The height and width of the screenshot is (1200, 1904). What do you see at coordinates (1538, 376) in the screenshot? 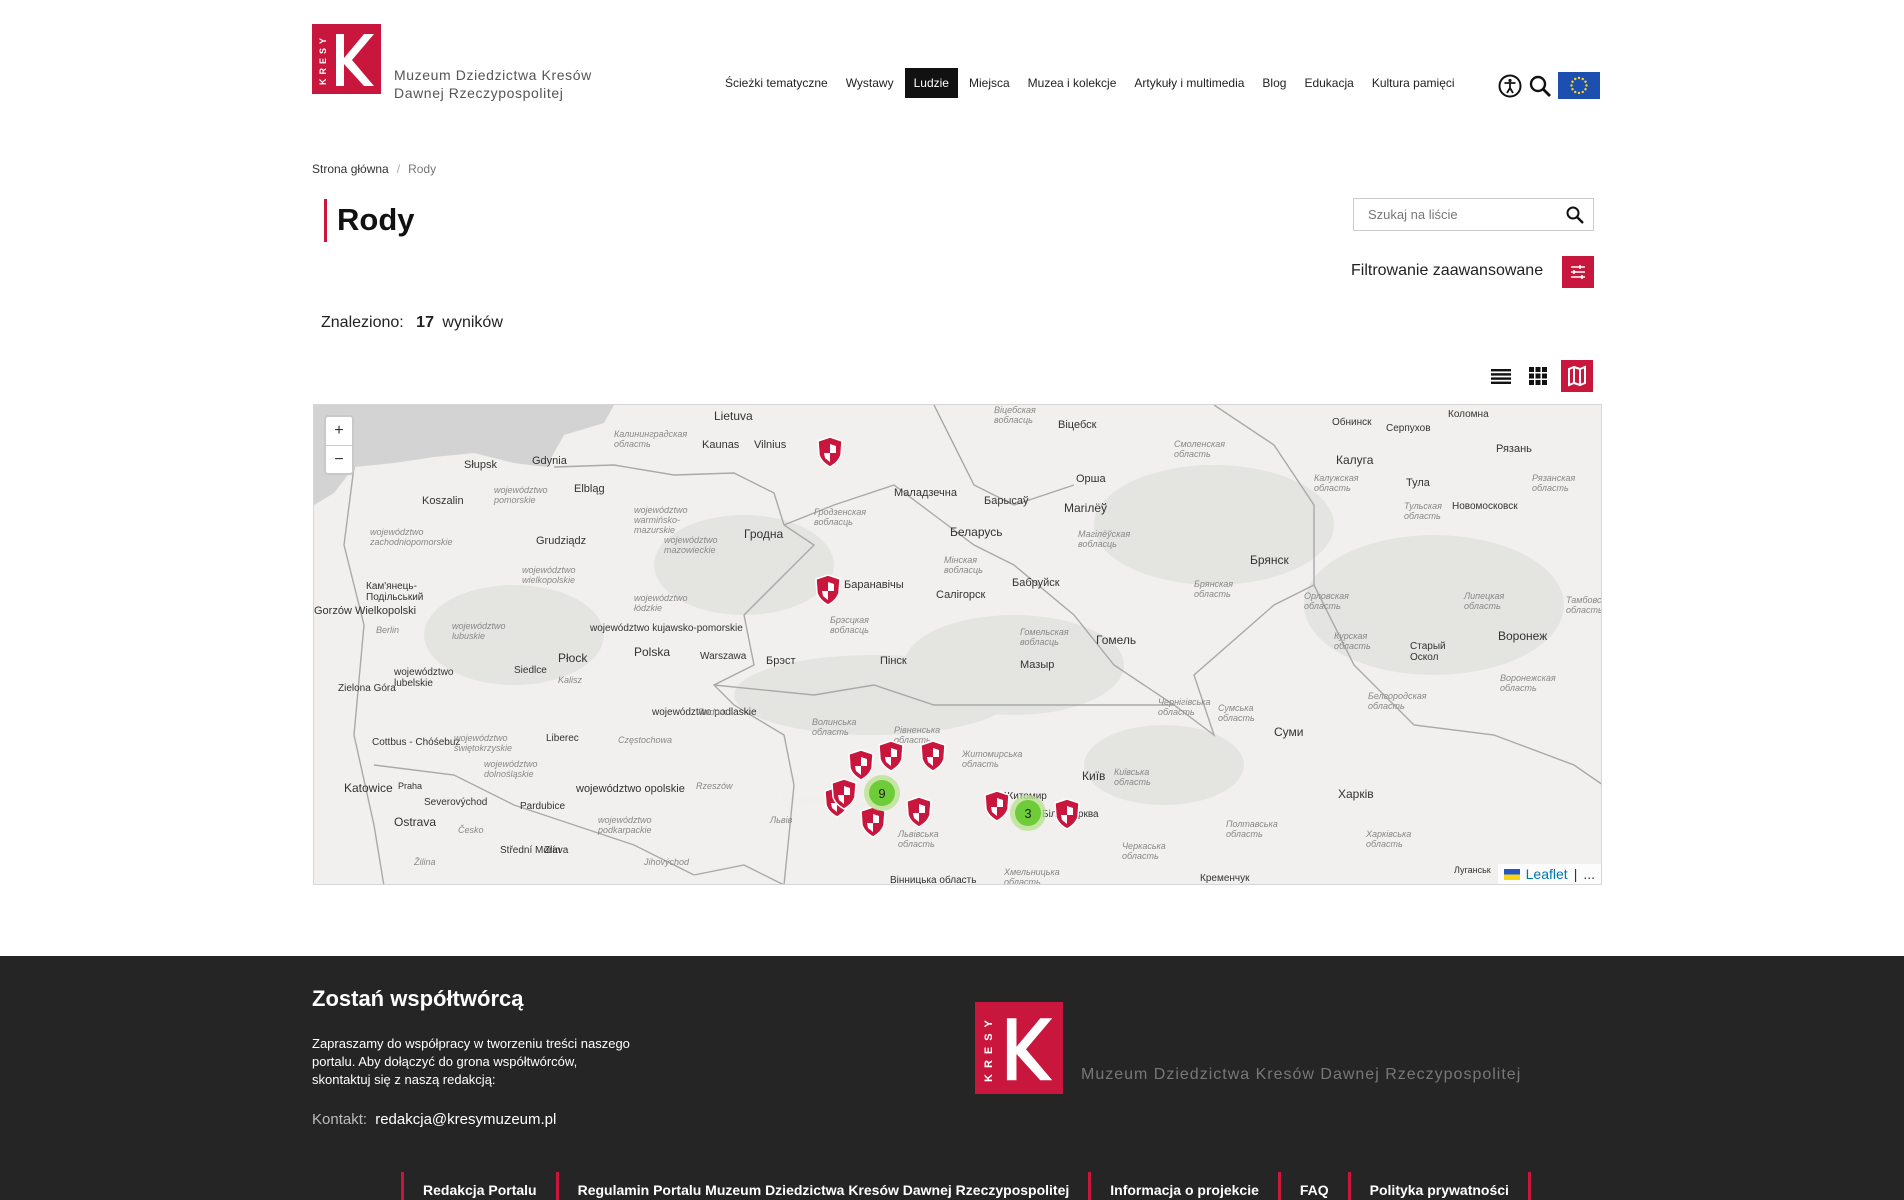
I see `grid-view-icon` at bounding box center [1538, 376].